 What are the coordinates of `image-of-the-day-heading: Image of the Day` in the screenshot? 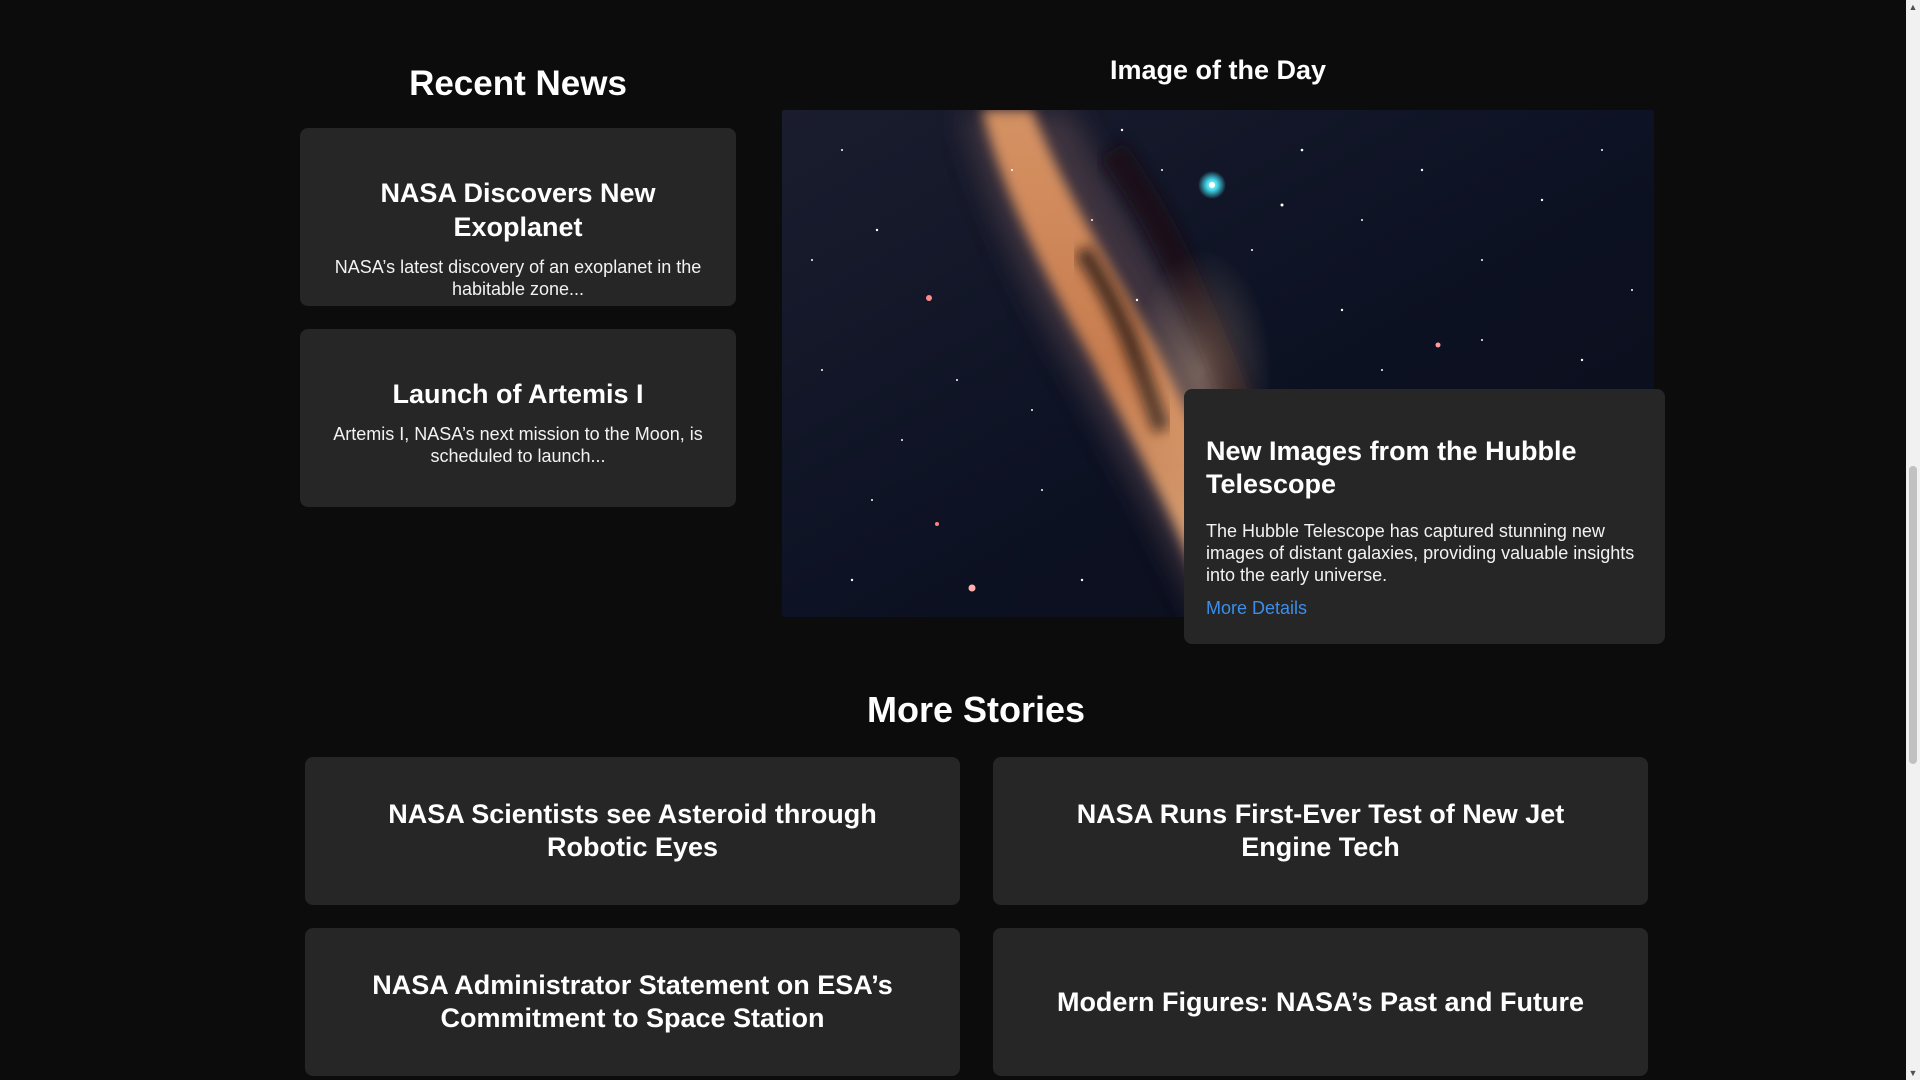 It's located at (1218, 70).